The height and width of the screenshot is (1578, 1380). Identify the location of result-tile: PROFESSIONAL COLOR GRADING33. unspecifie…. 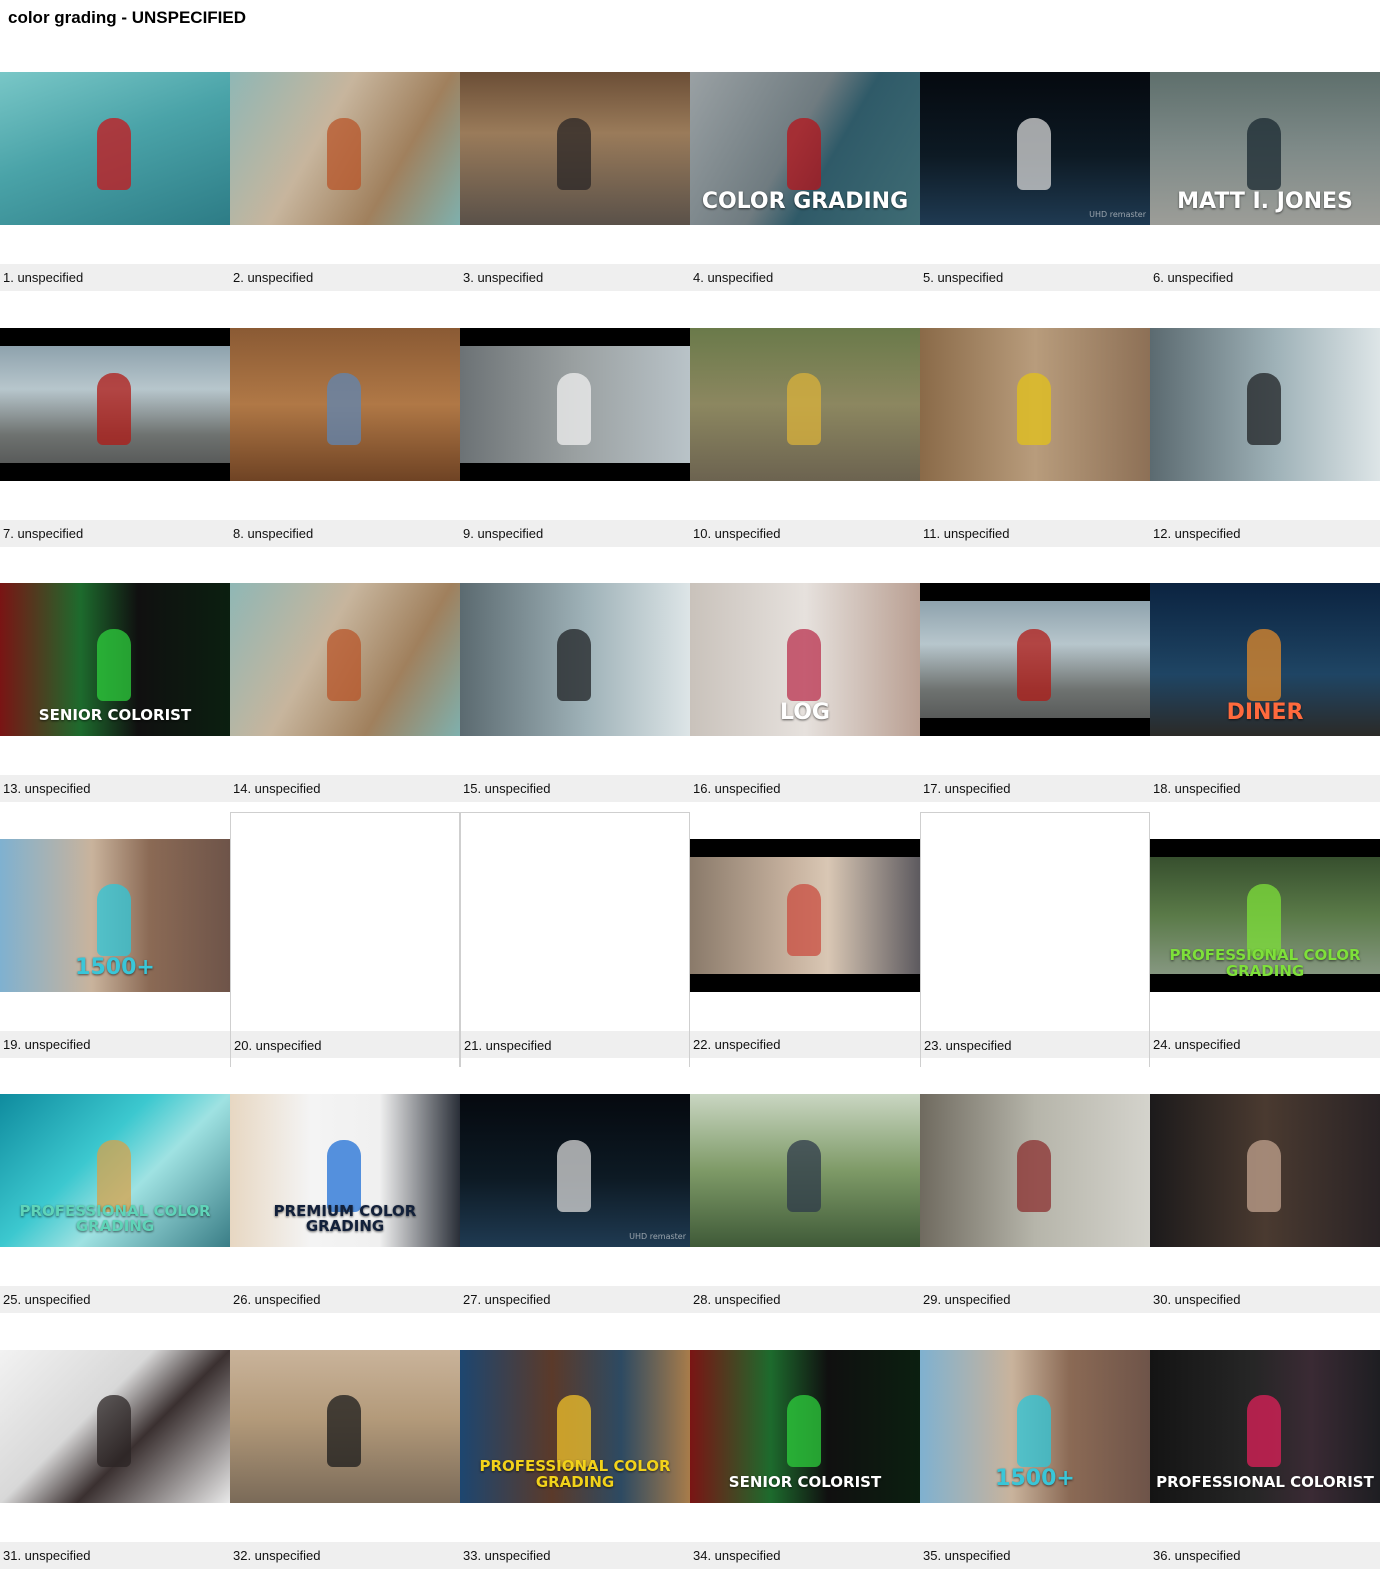
(575, 1450).